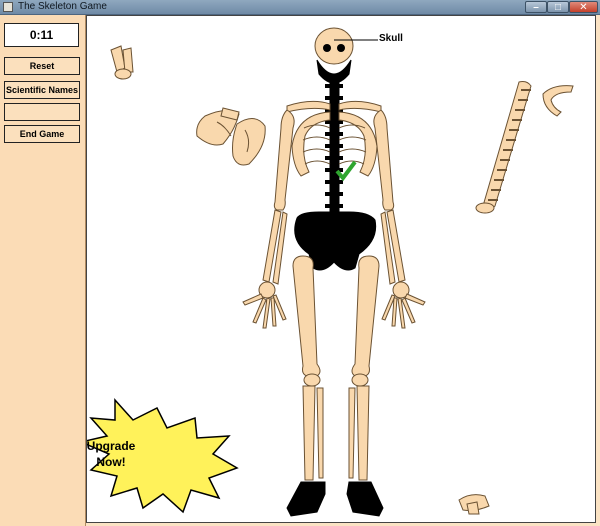 The height and width of the screenshot is (526, 600). Describe the element at coordinates (231, 136) in the screenshot. I see `loose-scapula-bones` at that location.